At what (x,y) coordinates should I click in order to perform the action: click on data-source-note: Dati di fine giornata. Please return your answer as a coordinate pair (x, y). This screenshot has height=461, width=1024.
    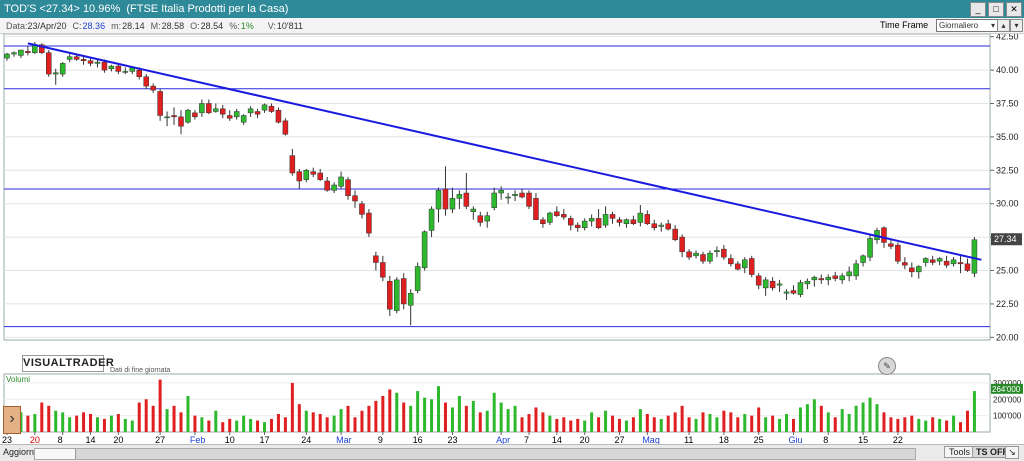
    Looking at the image, I should click on (140, 370).